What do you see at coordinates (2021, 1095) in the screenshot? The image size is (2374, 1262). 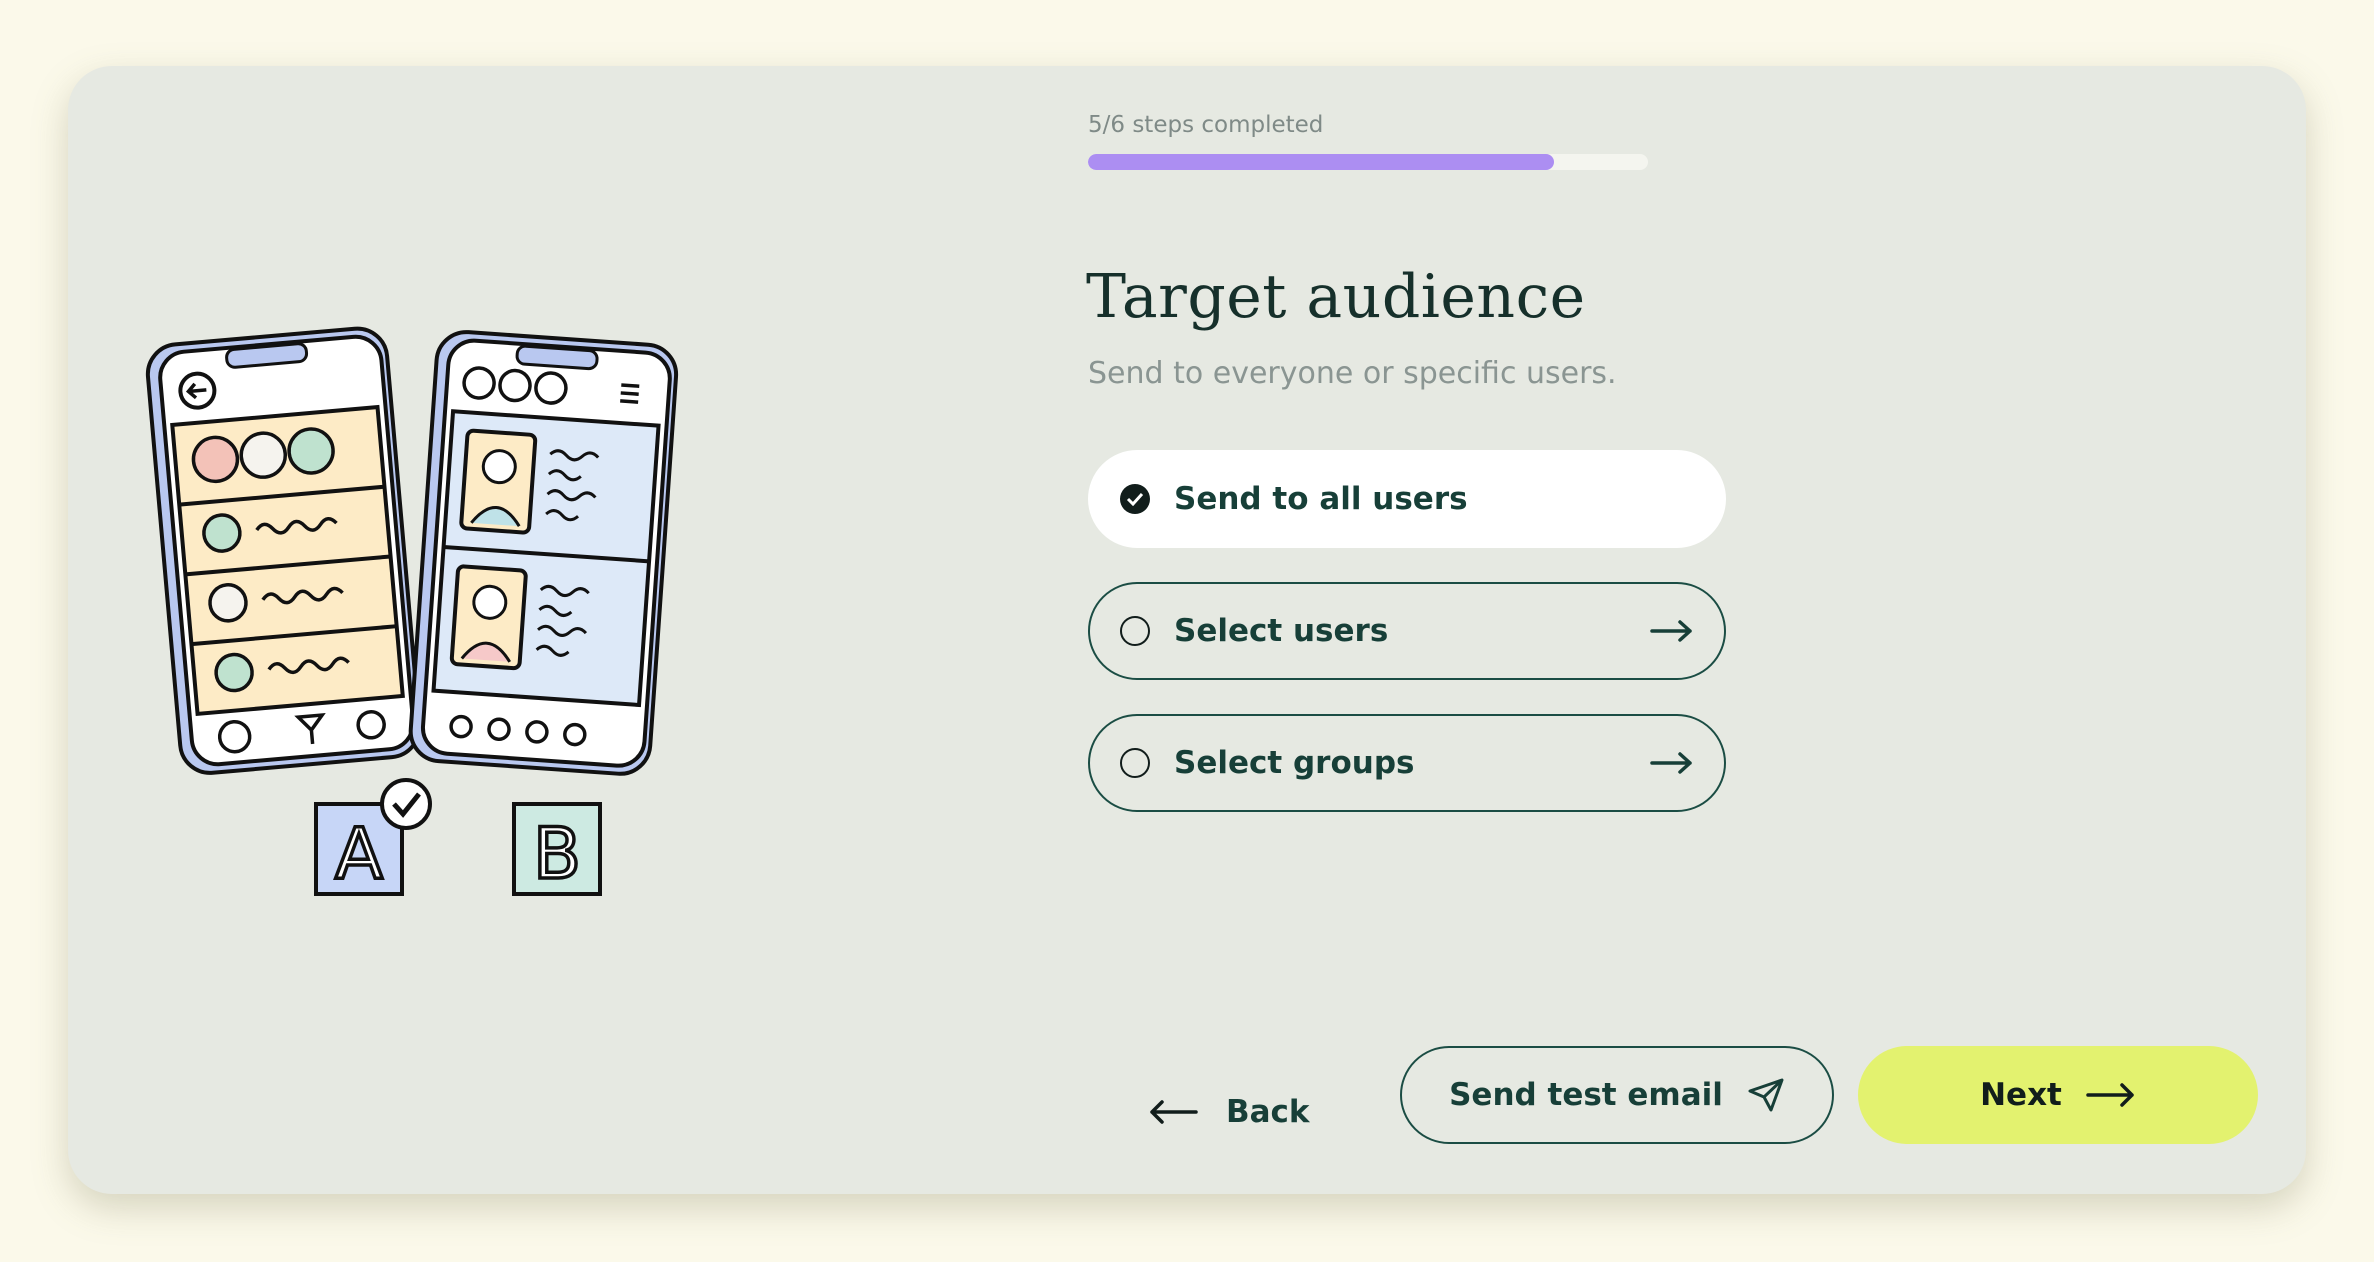 I see `next-label: Next` at bounding box center [2021, 1095].